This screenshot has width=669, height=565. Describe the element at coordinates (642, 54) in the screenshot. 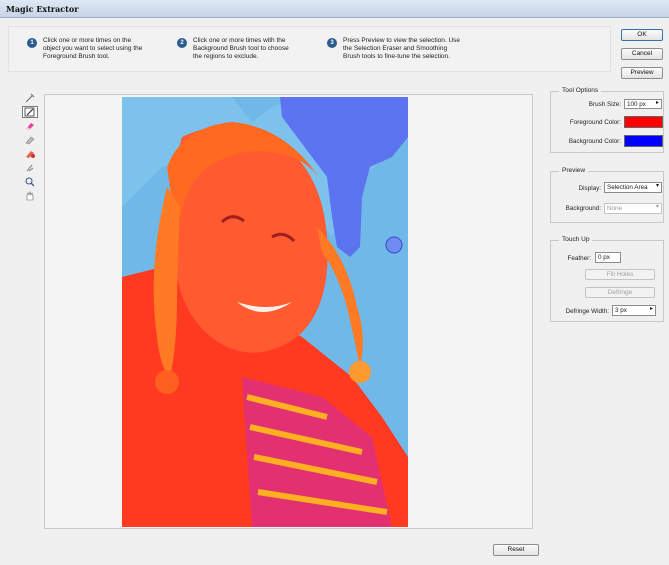

I see `cancel-button: Cancel` at that location.